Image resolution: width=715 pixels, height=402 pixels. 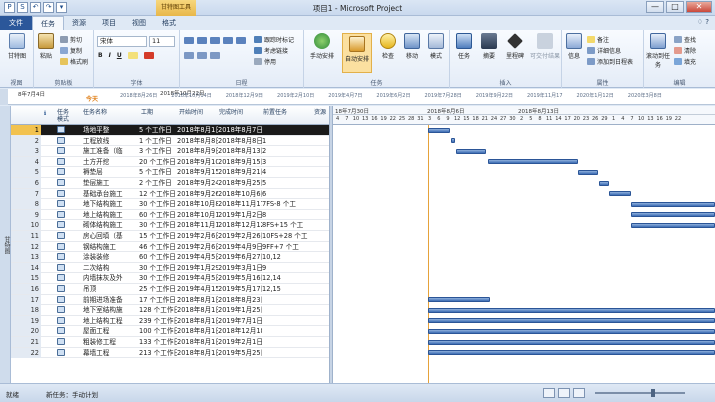 What do you see at coordinates (158, 247) in the screenshot?
I see `duration-cell: 46 个工作日` at bounding box center [158, 247].